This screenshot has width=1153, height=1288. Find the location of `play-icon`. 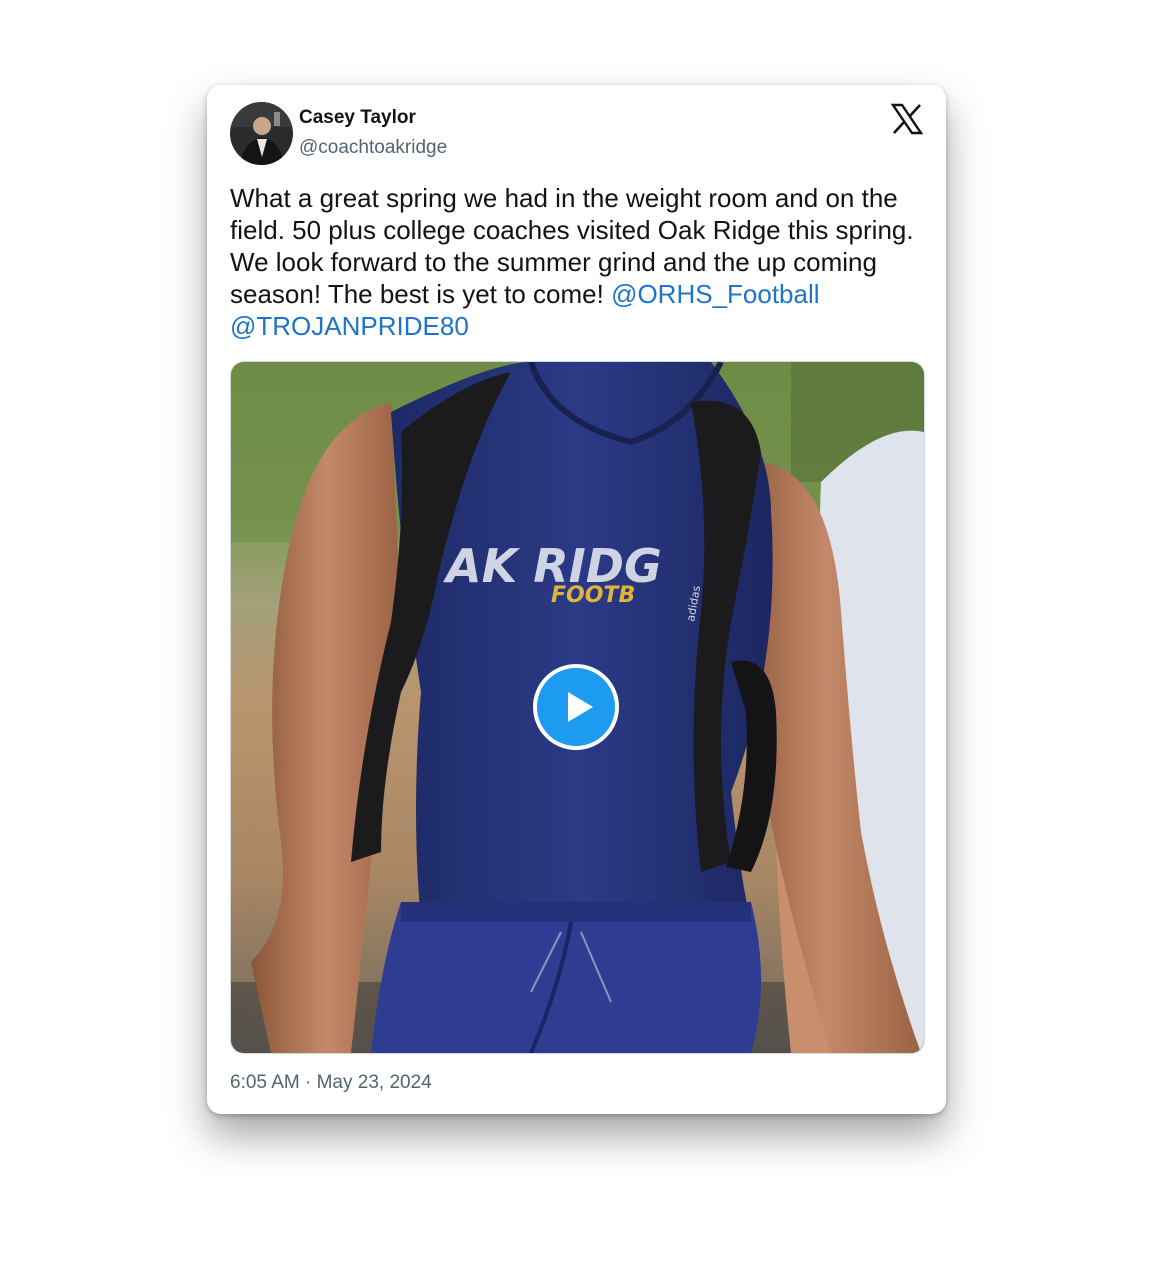

play-icon is located at coordinates (576, 707).